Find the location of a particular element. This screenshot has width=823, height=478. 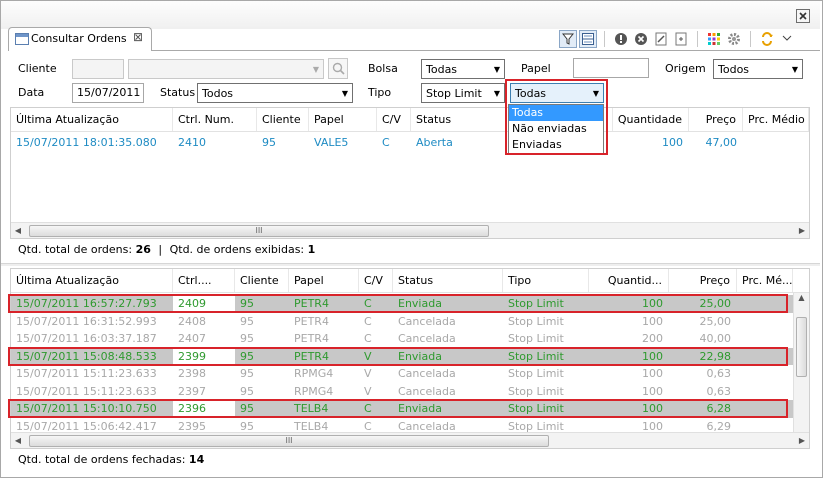

closed-orders-vscrollbar: ▲ is located at coordinates (801, 362).